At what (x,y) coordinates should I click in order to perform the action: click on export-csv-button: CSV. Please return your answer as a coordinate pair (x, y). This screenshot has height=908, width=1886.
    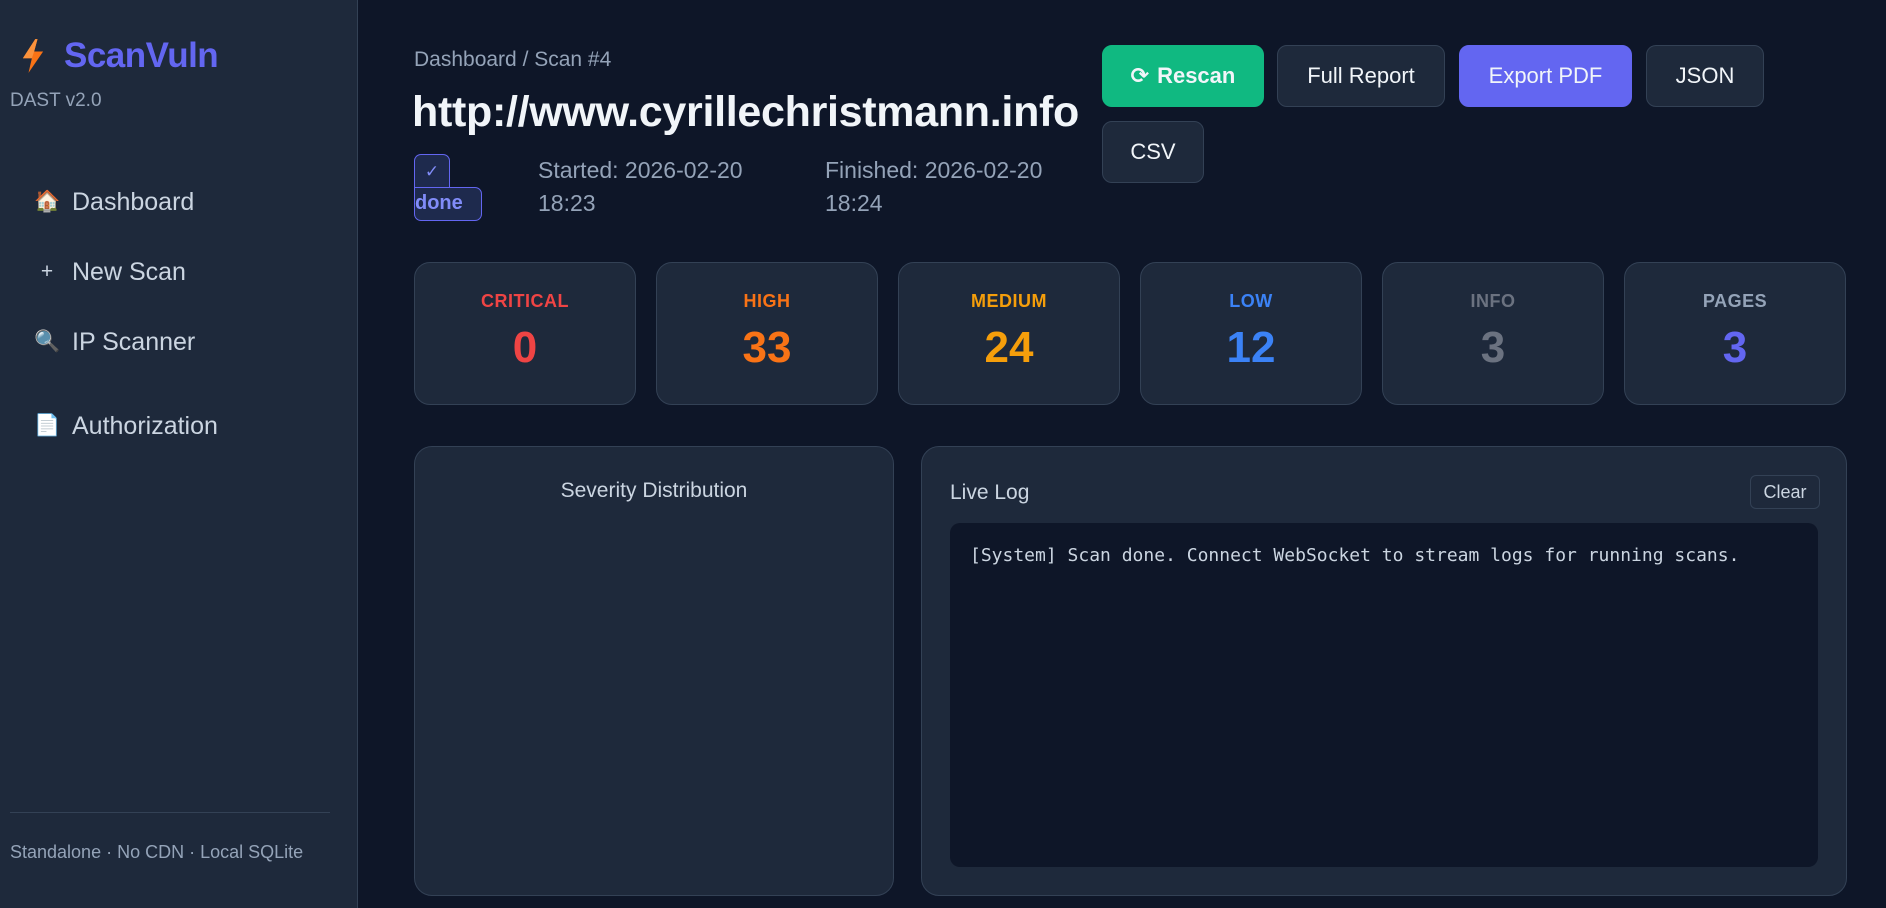
    Looking at the image, I should click on (1153, 152).